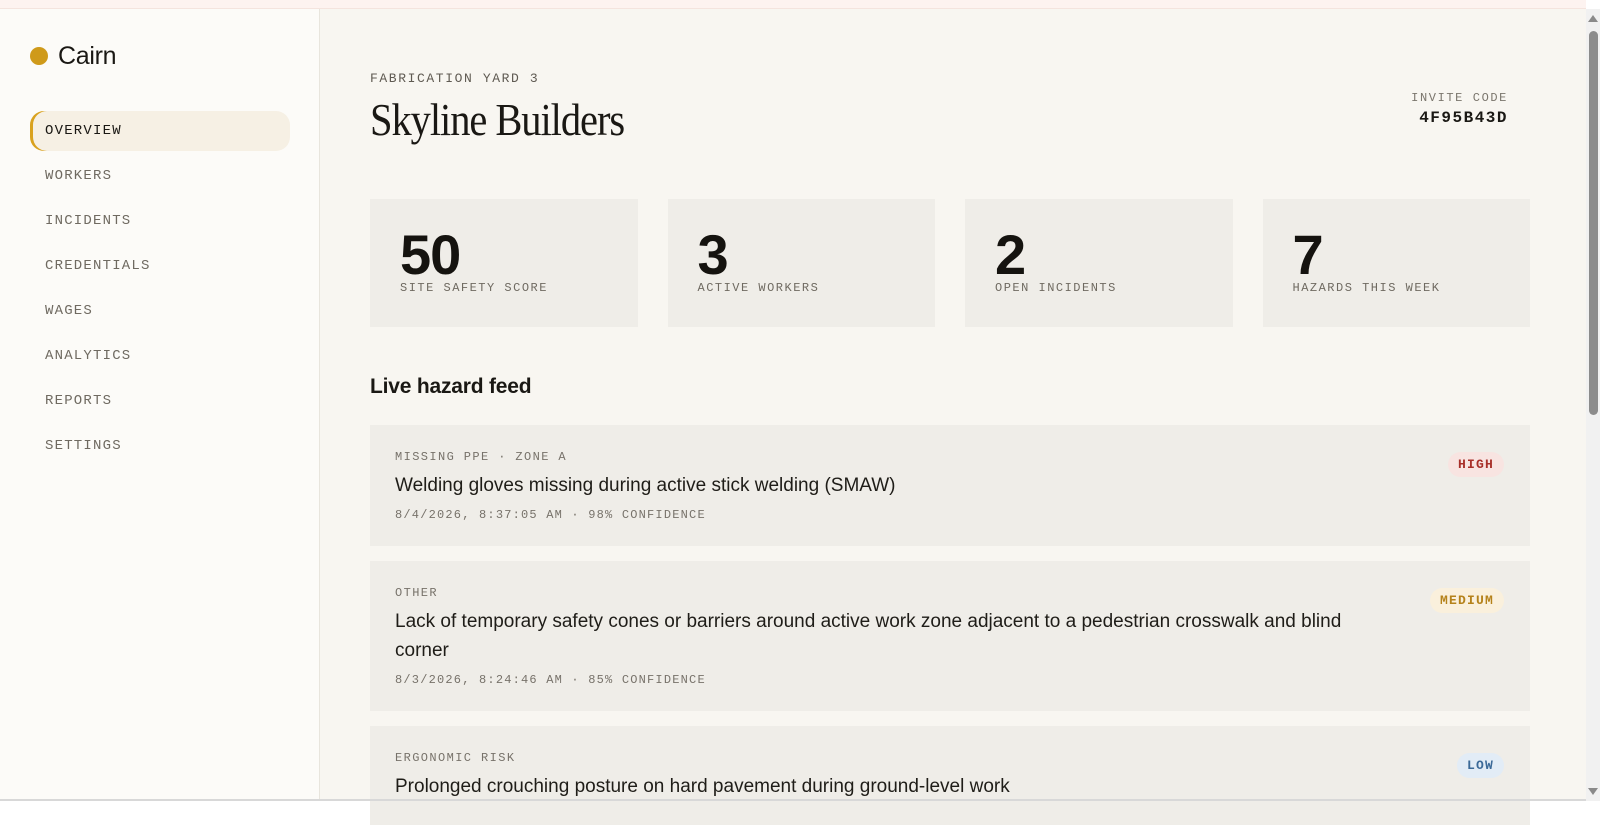  Describe the element at coordinates (1056, 288) in the screenshot. I see `stat-label: OPEN INCIDENTS` at that location.